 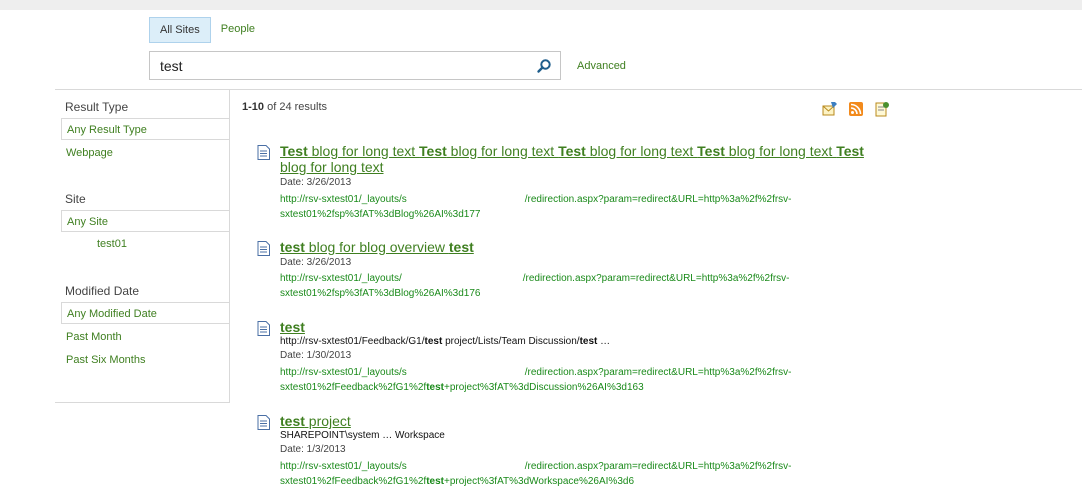 What do you see at coordinates (340, 66) in the screenshot?
I see `search-input` at bounding box center [340, 66].